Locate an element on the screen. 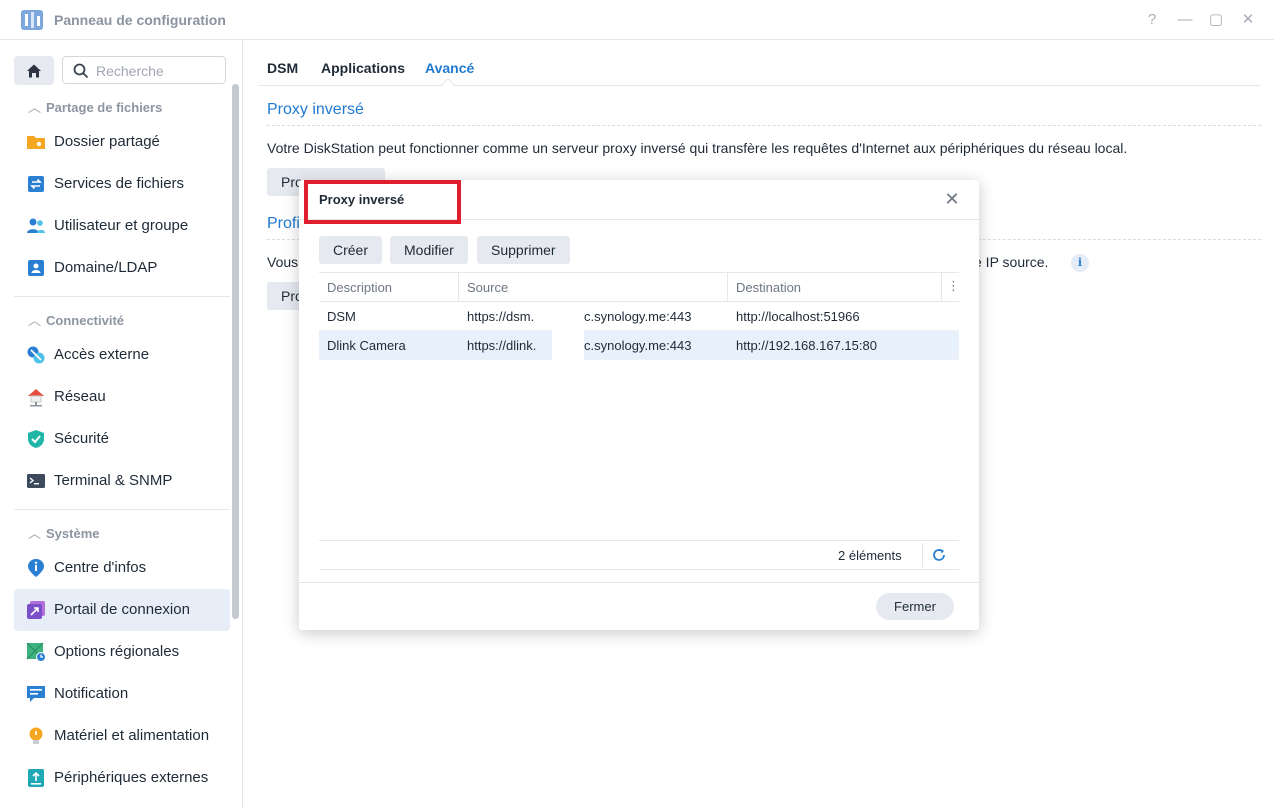 The width and height of the screenshot is (1274, 809). hardware-power-icon is located at coordinates (36, 735).